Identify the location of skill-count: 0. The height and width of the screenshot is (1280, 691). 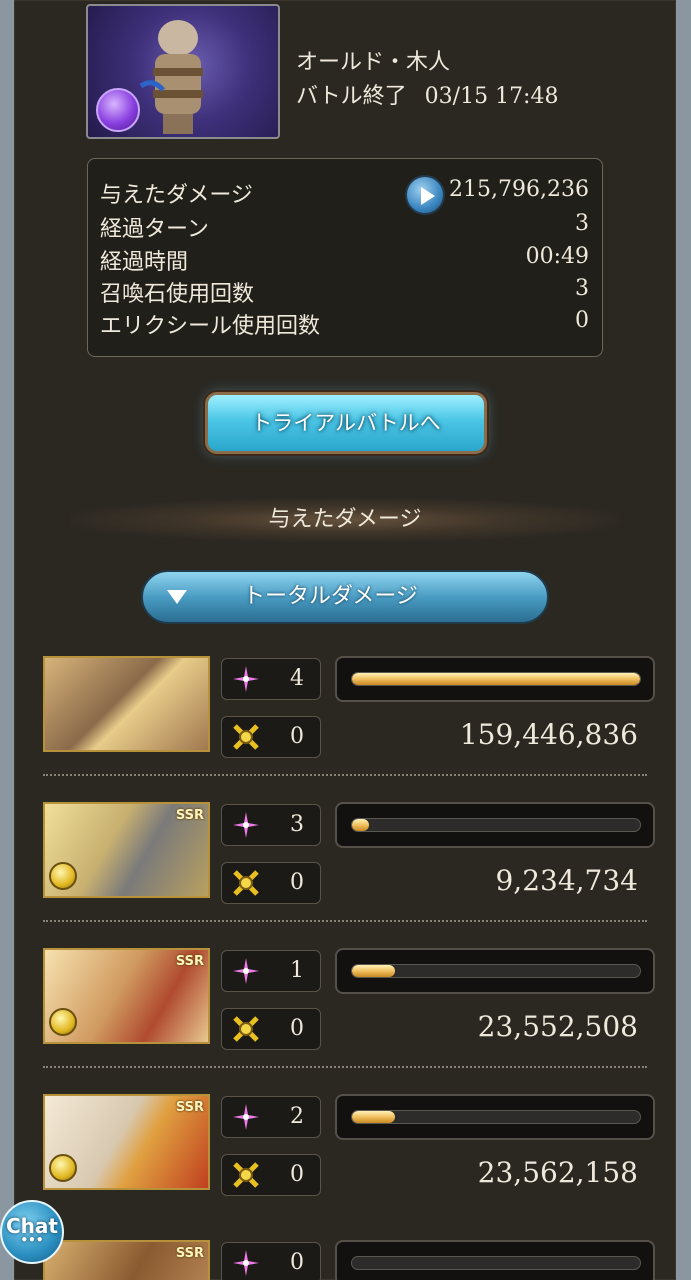
(297, 1262).